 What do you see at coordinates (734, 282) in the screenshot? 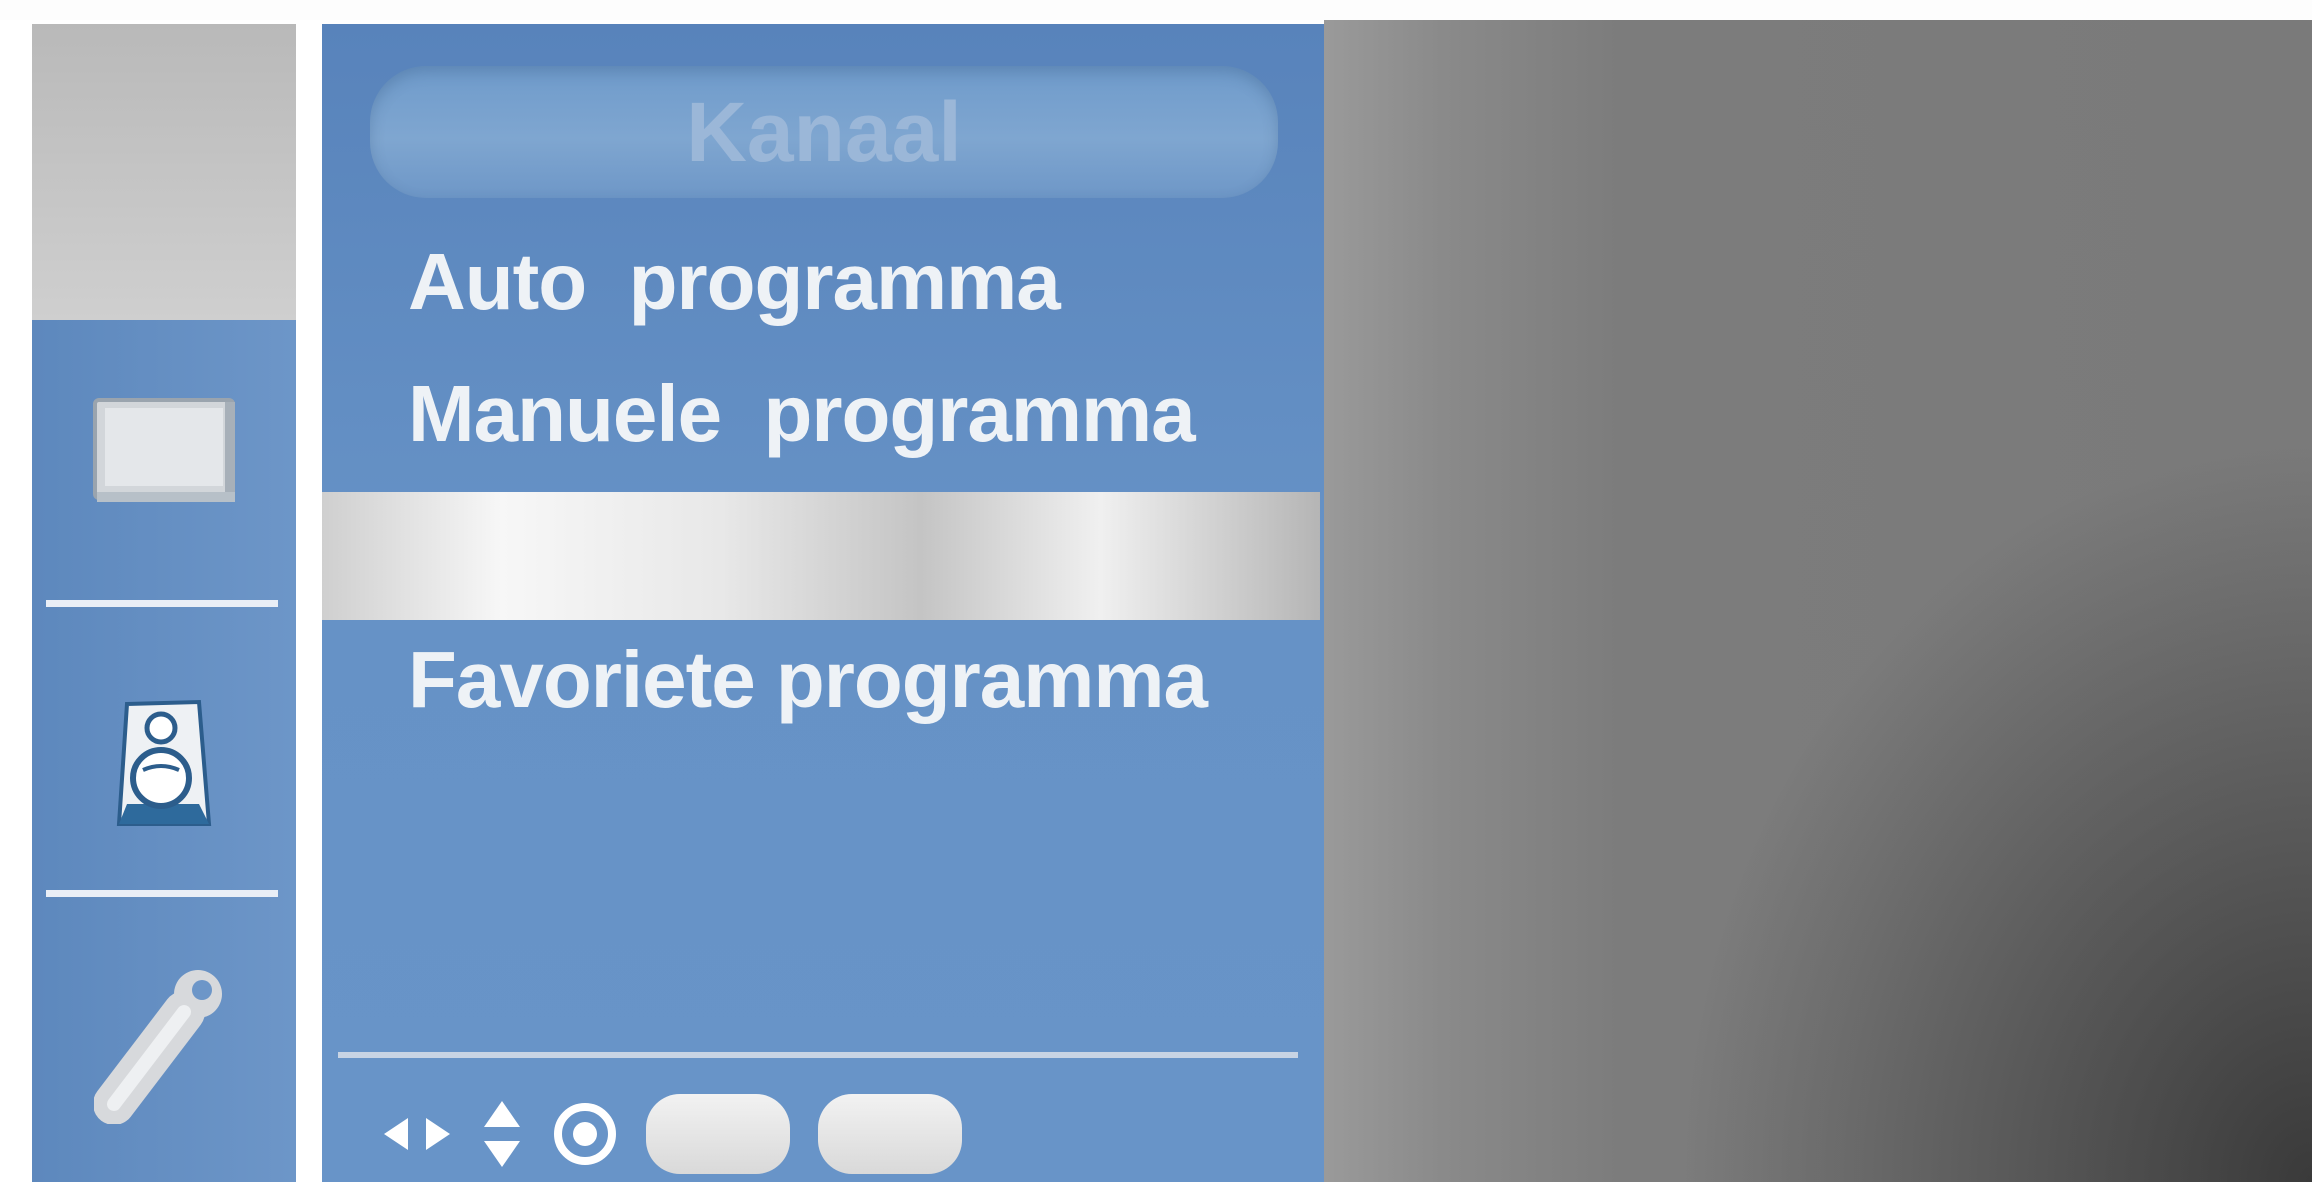
I see `menu-item-auto-programme: Auto programma` at bounding box center [734, 282].